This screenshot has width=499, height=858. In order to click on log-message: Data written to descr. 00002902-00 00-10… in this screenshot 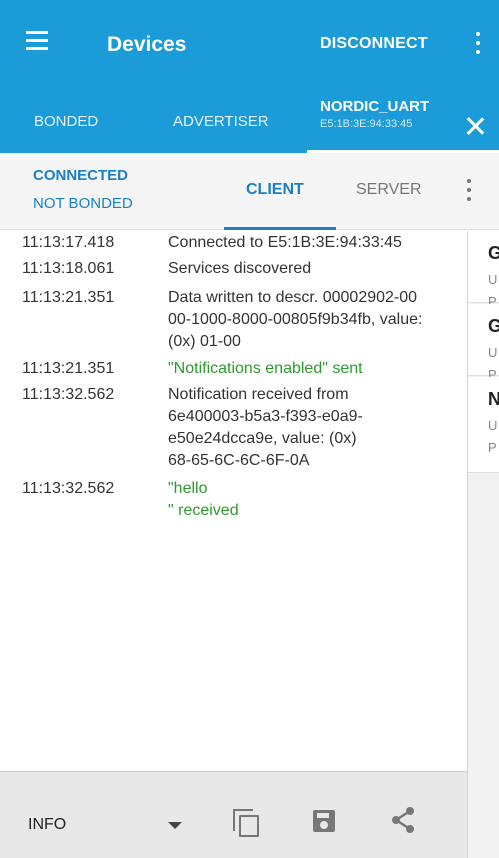, I will do `click(295, 319)`.